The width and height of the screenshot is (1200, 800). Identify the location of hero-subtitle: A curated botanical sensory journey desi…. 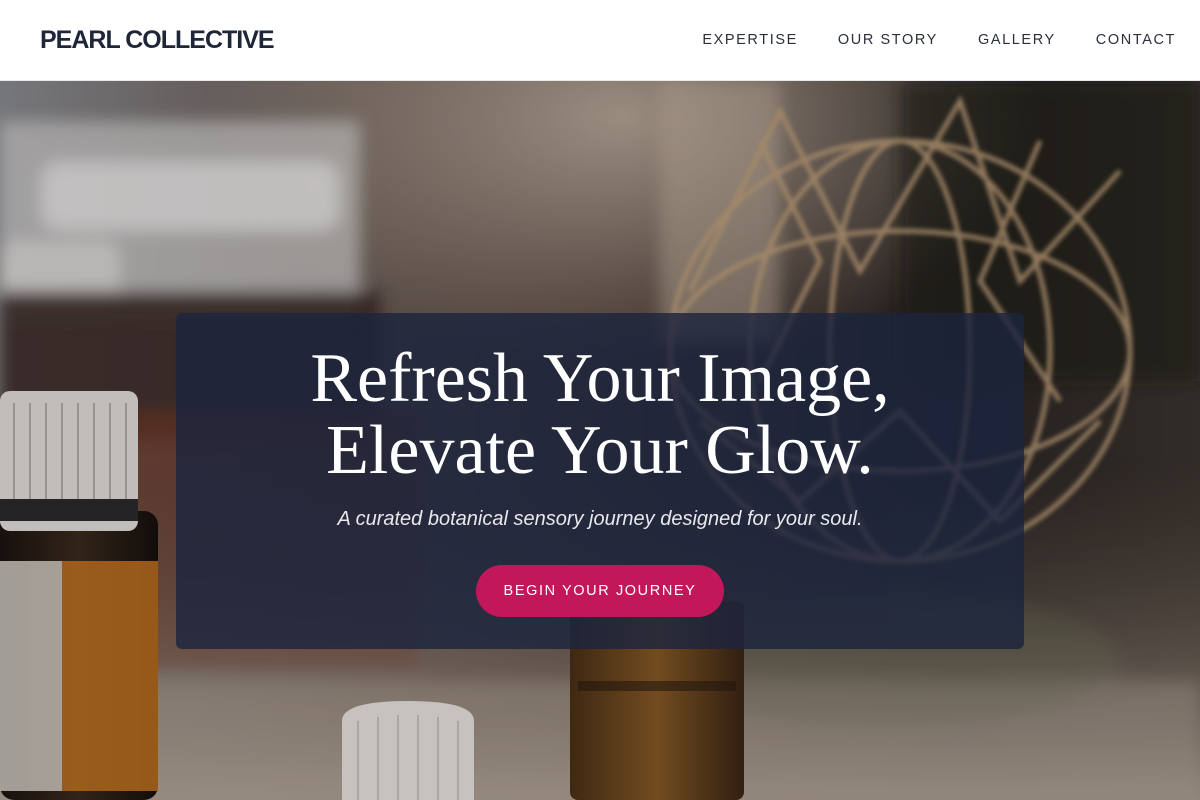
(600, 519).